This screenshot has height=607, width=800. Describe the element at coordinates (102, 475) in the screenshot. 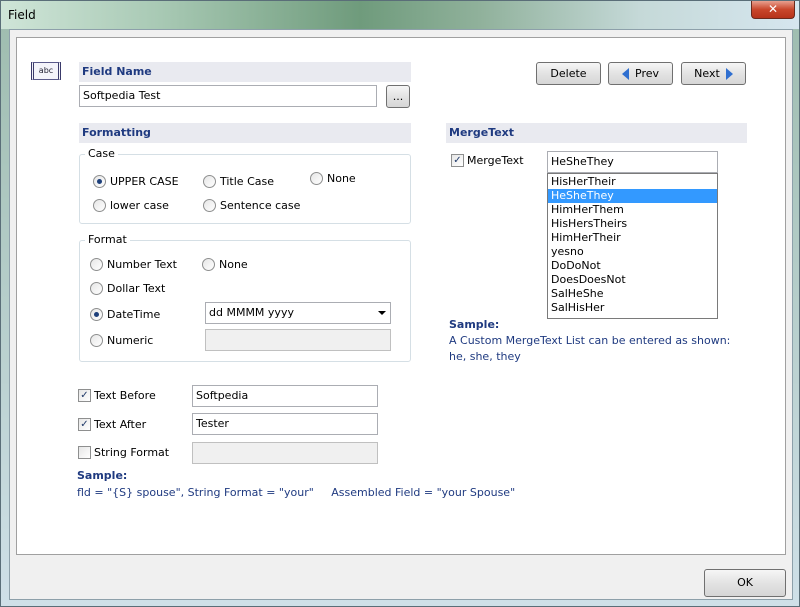

I see `bottom-sample-label: Sample:` at that location.